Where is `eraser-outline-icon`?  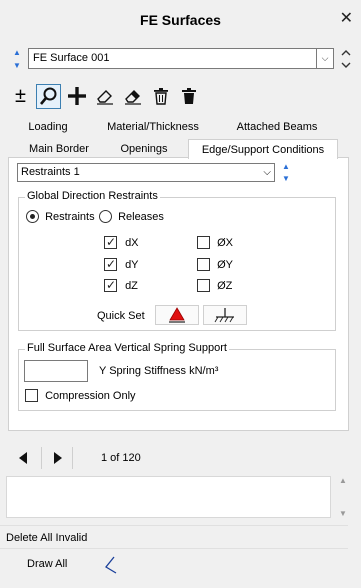
eraser-outline-icon is located at coordinates (104, 96).